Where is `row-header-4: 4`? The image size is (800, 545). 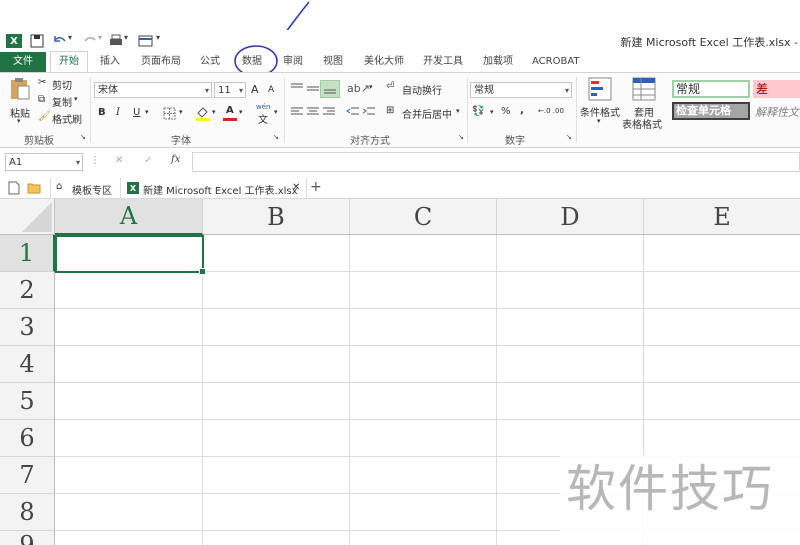 row-header-4: 4 is located at coordinates (27, 364).